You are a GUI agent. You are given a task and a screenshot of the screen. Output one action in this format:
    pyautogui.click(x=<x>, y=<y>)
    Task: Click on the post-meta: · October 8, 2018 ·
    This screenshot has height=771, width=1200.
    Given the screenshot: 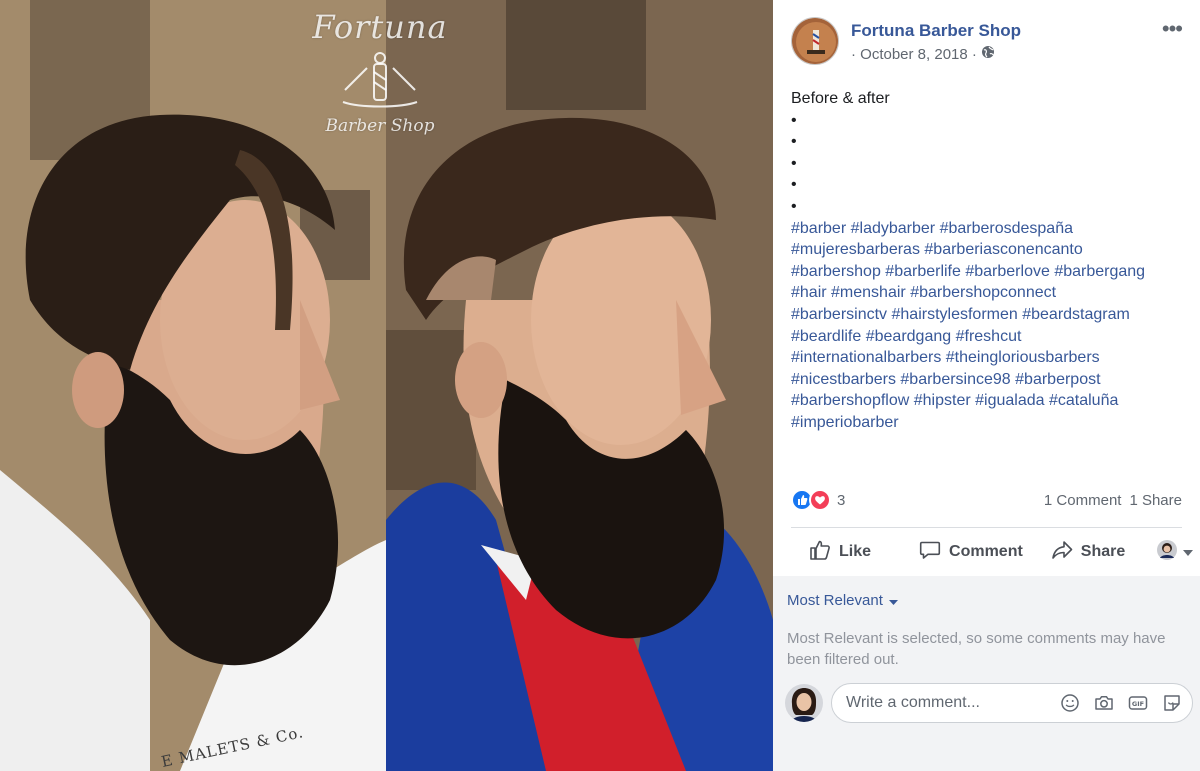 What is the action you would take?
    pyautogui.click(x=923, y=54)
    